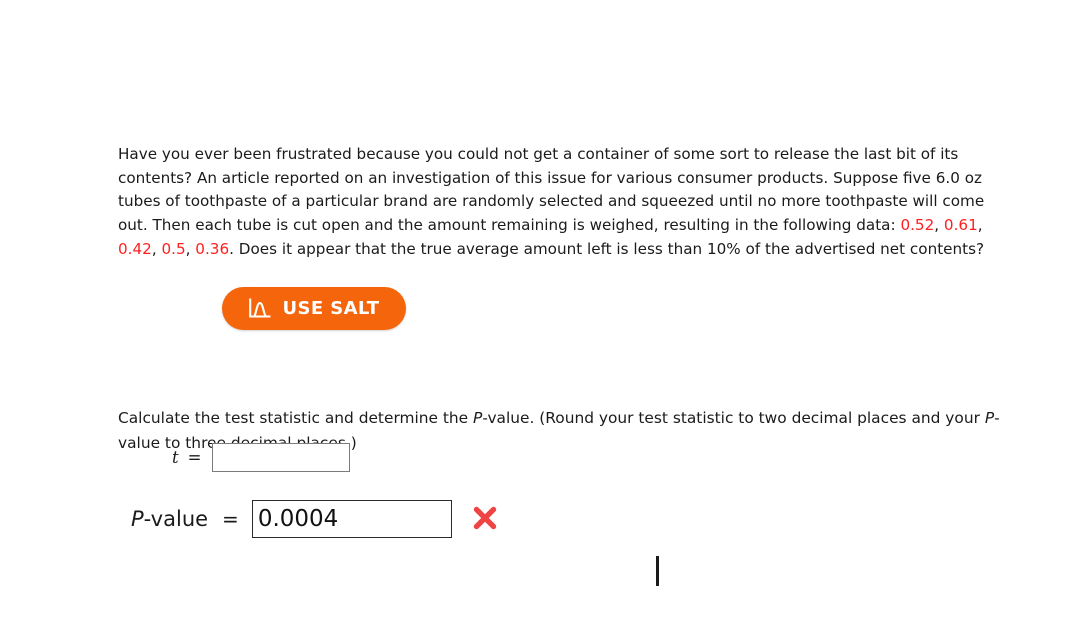  What do you see at coordinates (173, 248) in the screenshot?
I see `data-value-4: 0.5` at bounding box center [173, 248].